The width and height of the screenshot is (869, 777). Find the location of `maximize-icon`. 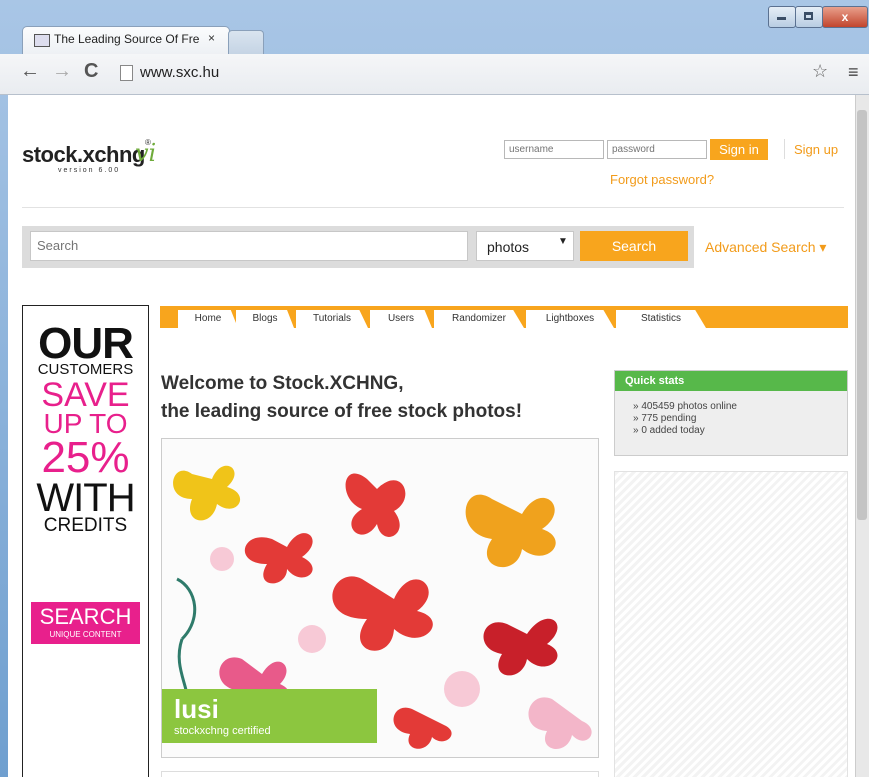

maximize-icon is located at coordinates (808, 16).